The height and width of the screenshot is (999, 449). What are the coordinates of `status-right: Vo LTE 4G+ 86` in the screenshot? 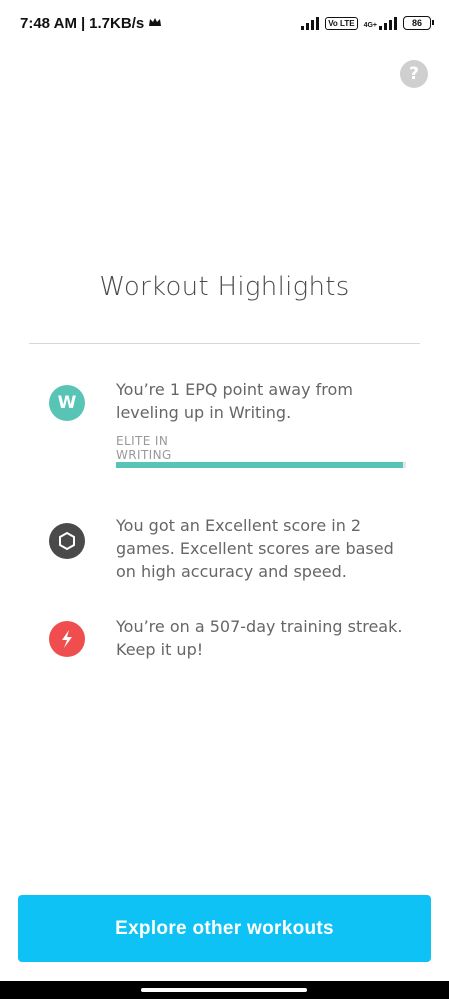 It's located at (367, 23).